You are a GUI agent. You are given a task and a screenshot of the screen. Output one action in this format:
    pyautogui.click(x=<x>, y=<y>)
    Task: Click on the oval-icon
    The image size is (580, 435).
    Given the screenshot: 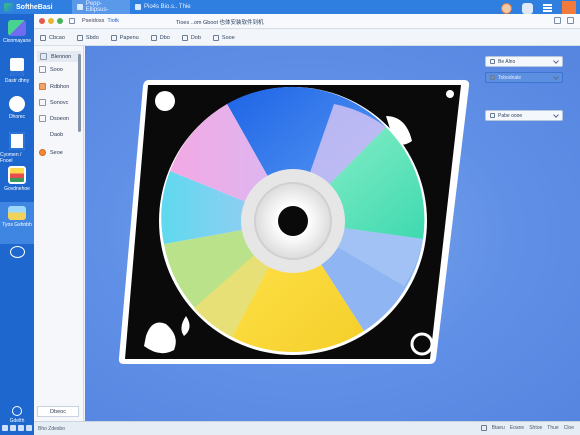 What is the action you would take?
    pyautogui.click(x=17, y=252)
    